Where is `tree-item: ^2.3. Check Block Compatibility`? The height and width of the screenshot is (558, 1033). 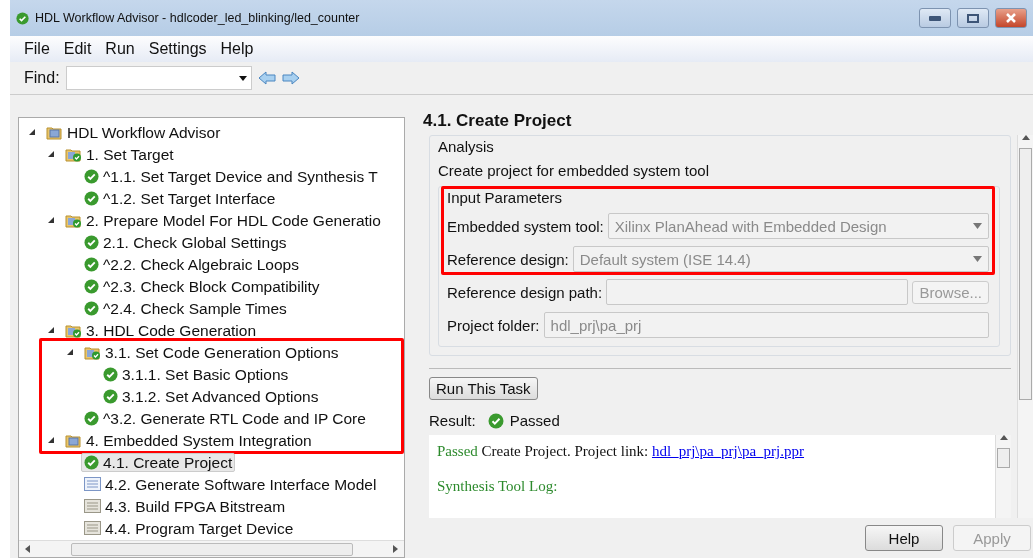
tree-item: ^2.3. Check Block Compatibility is located at coordinates (202, 286).